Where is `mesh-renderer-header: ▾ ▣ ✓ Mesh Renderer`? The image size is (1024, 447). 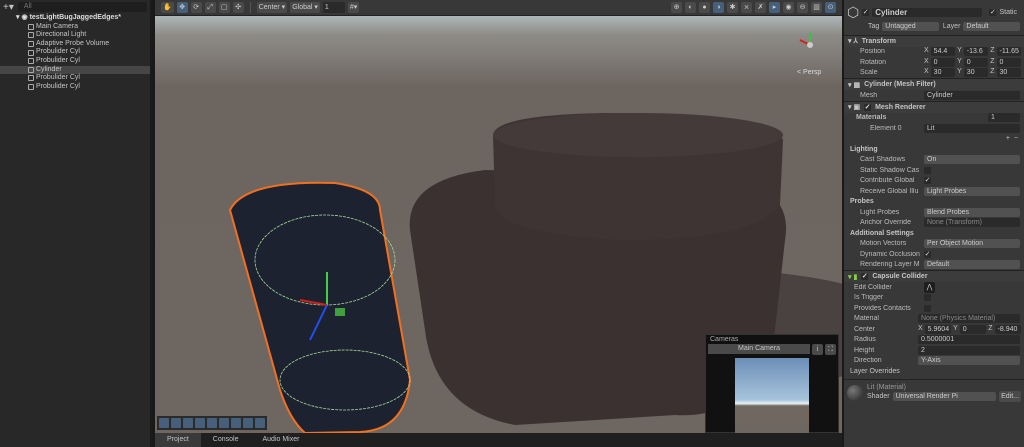 mesh-renderer-header: ▾ ▣ ✓ Mesh Renderer is located at coordinates (934, 106).